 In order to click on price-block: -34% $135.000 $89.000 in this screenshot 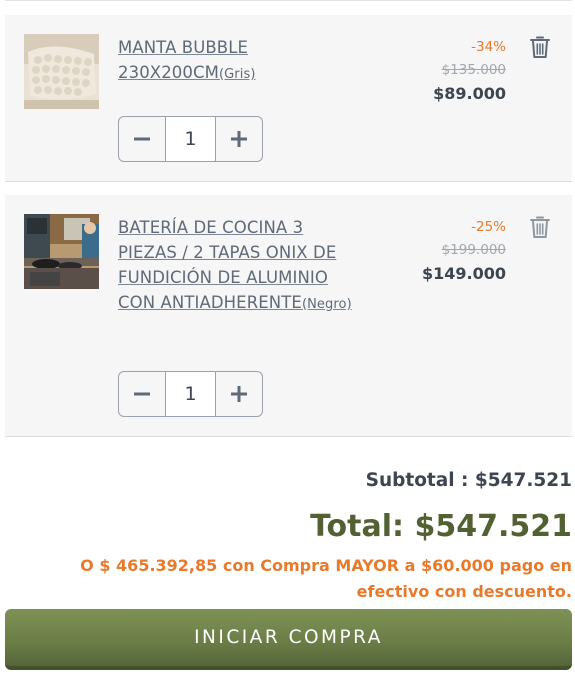, I will do `click(469, 71)`.